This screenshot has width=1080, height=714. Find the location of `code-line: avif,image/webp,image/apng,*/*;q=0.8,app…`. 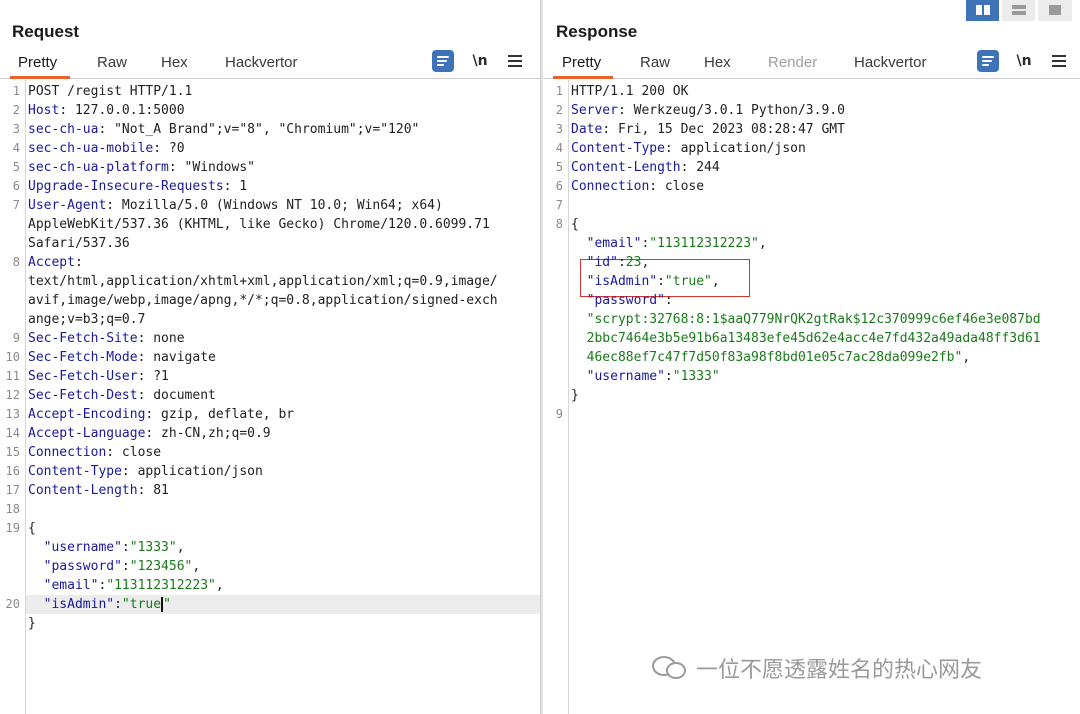

code-line: avif,image/webp,image/apng,*/*;q=0.8,app… is located at coordinates (270, 300).